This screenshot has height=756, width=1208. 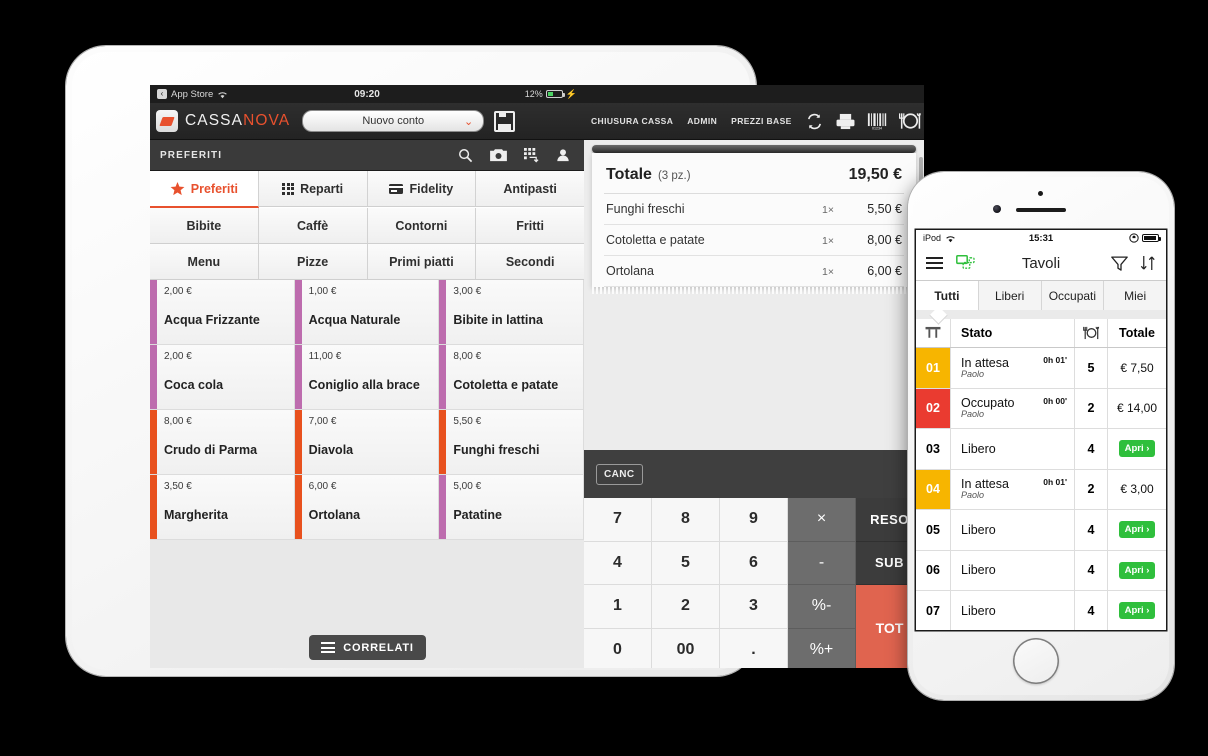 I want to click on product-tile: 2,00 € Acqua Frizzante, so click(x=222, y=312).